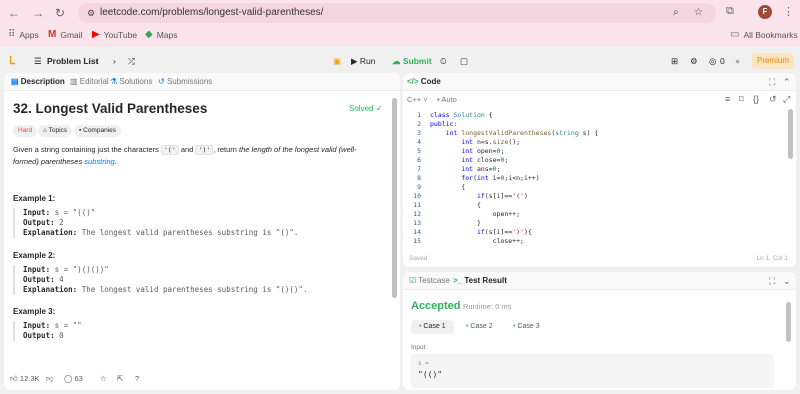 The height and width of the screenshot is (394, 800). Describe the element at coordinates (363, 61) in the screenshot. I see `run-button: ▶ Run` at that location.